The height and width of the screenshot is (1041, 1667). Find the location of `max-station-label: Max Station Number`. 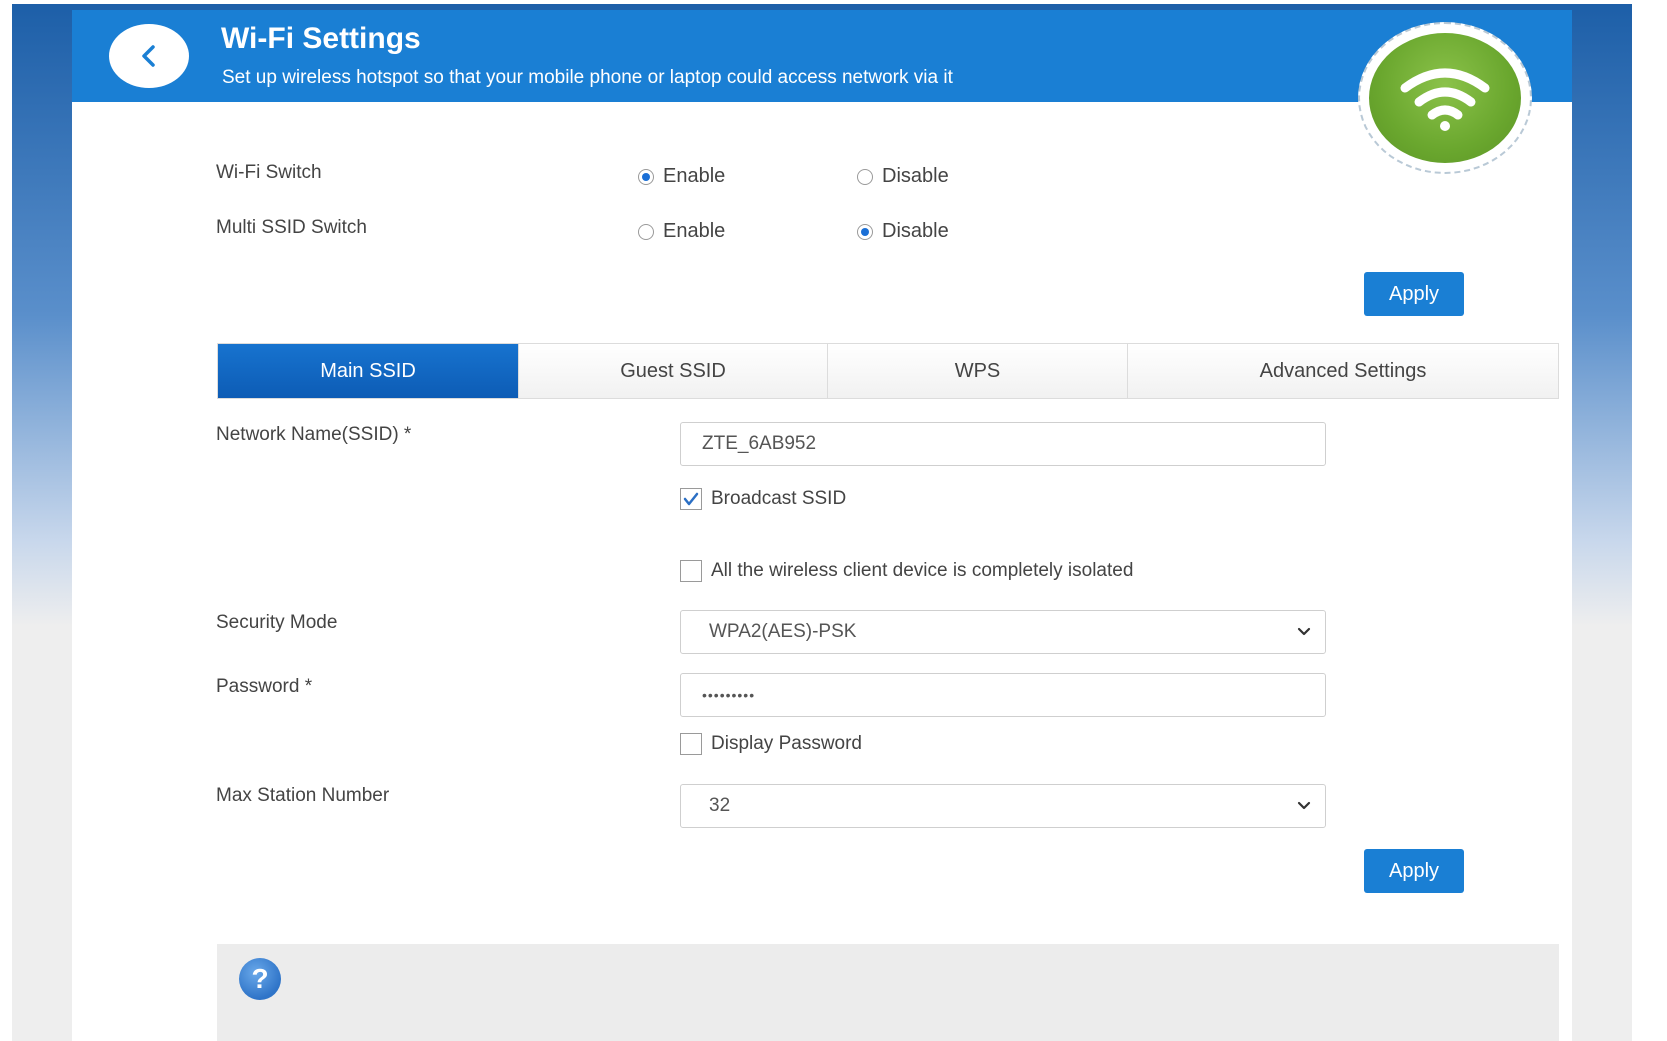

max-station-label: Max Station Number is located at coordinates (303, 795).